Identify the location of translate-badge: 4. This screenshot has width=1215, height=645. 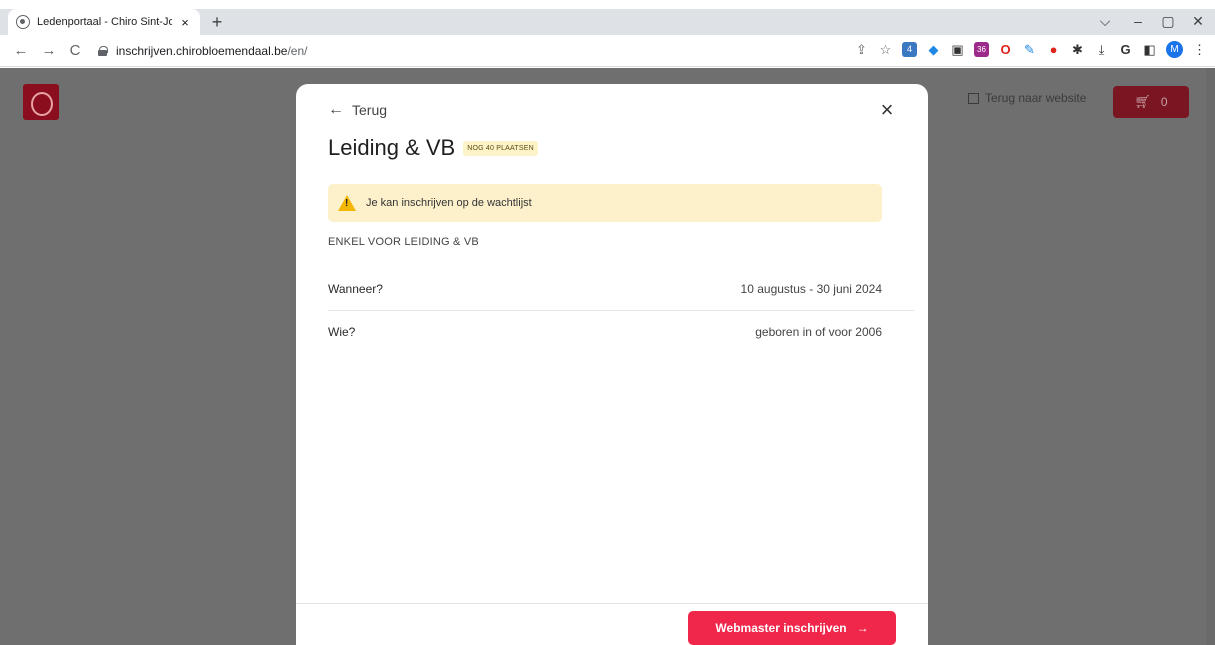
(909, 49).